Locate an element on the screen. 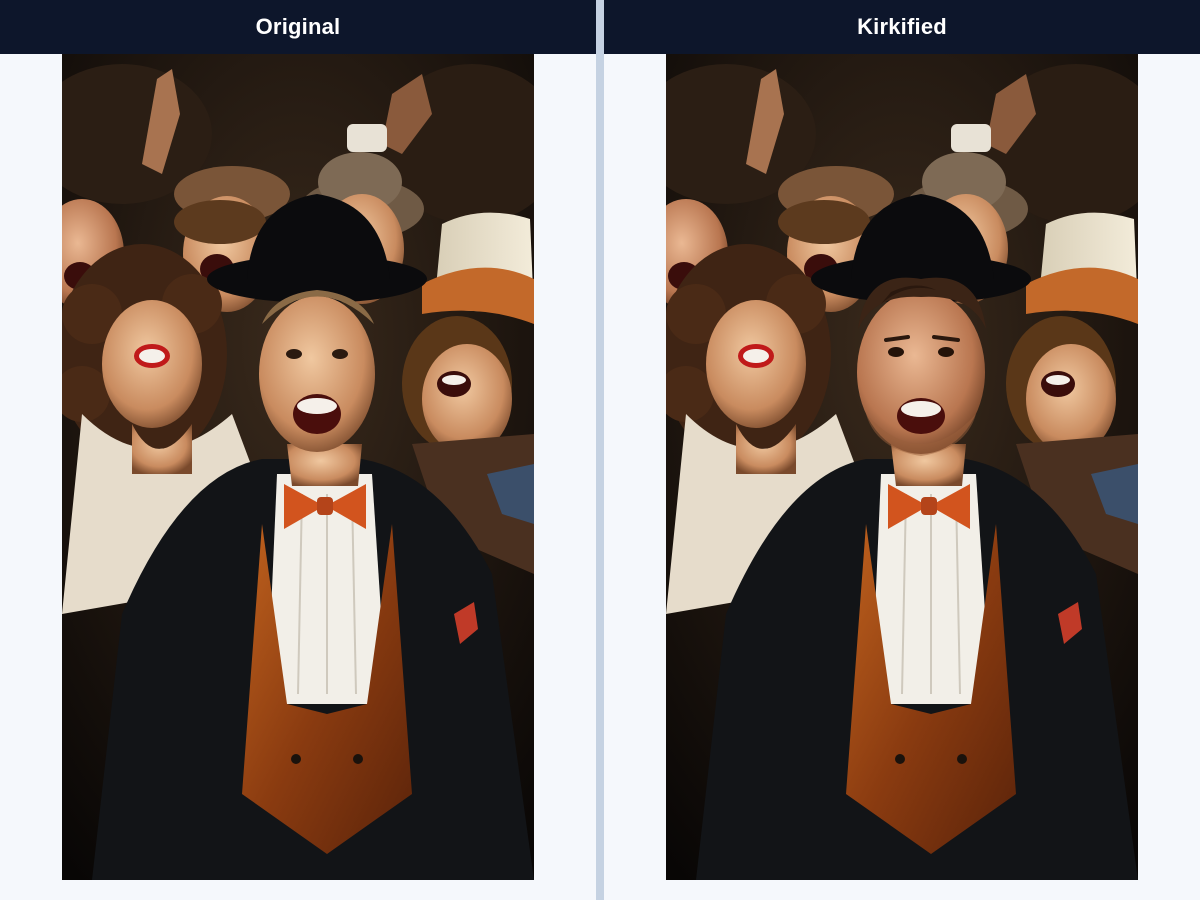 The image size is (1200, 900). kirkified-panel-header: Kirkified is located at coordinates (902, 27).